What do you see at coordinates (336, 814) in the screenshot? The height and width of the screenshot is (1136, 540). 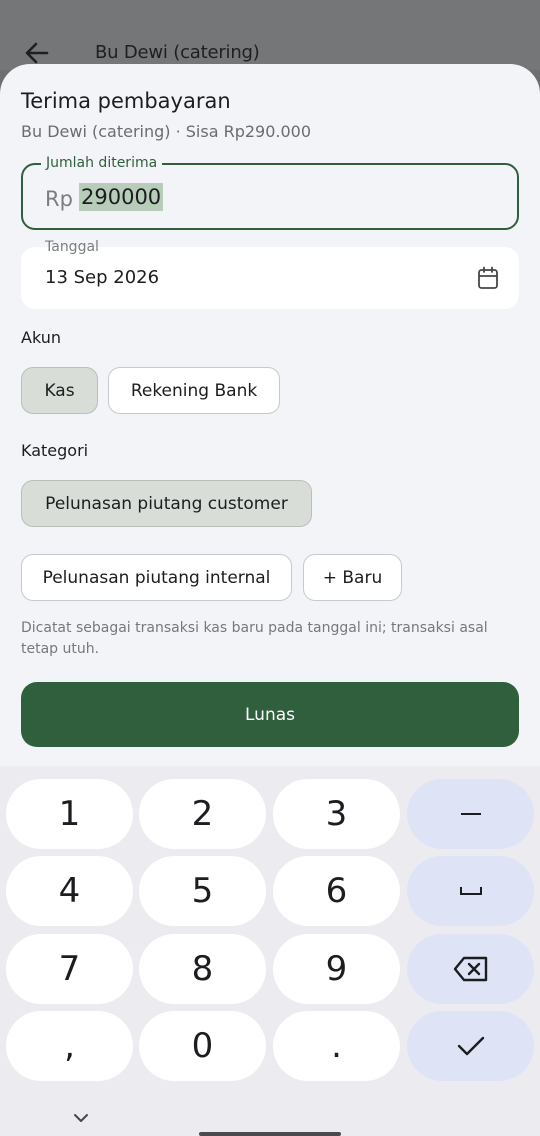 I see `key-3: 3` at bounding box center [336, 814].